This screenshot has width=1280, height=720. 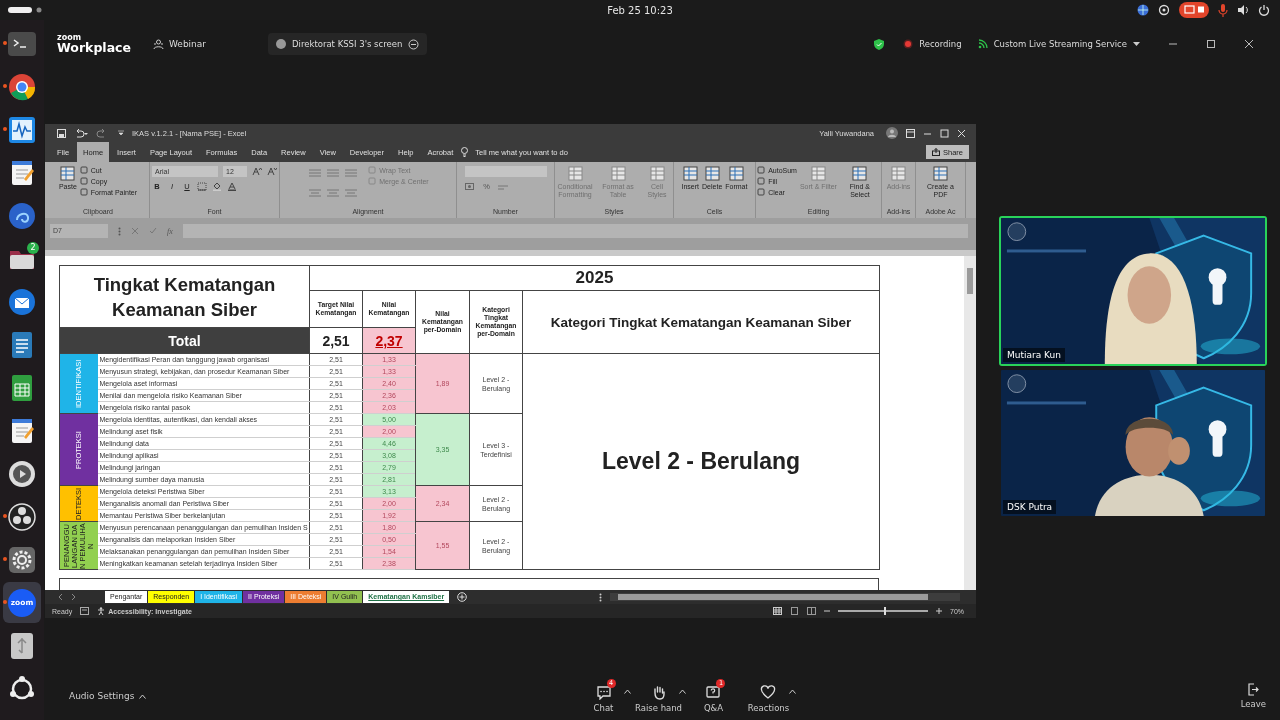 I want to click on shared-screen-tab: Direktorat KSSI 3's screen, so click(x=348, y=44).